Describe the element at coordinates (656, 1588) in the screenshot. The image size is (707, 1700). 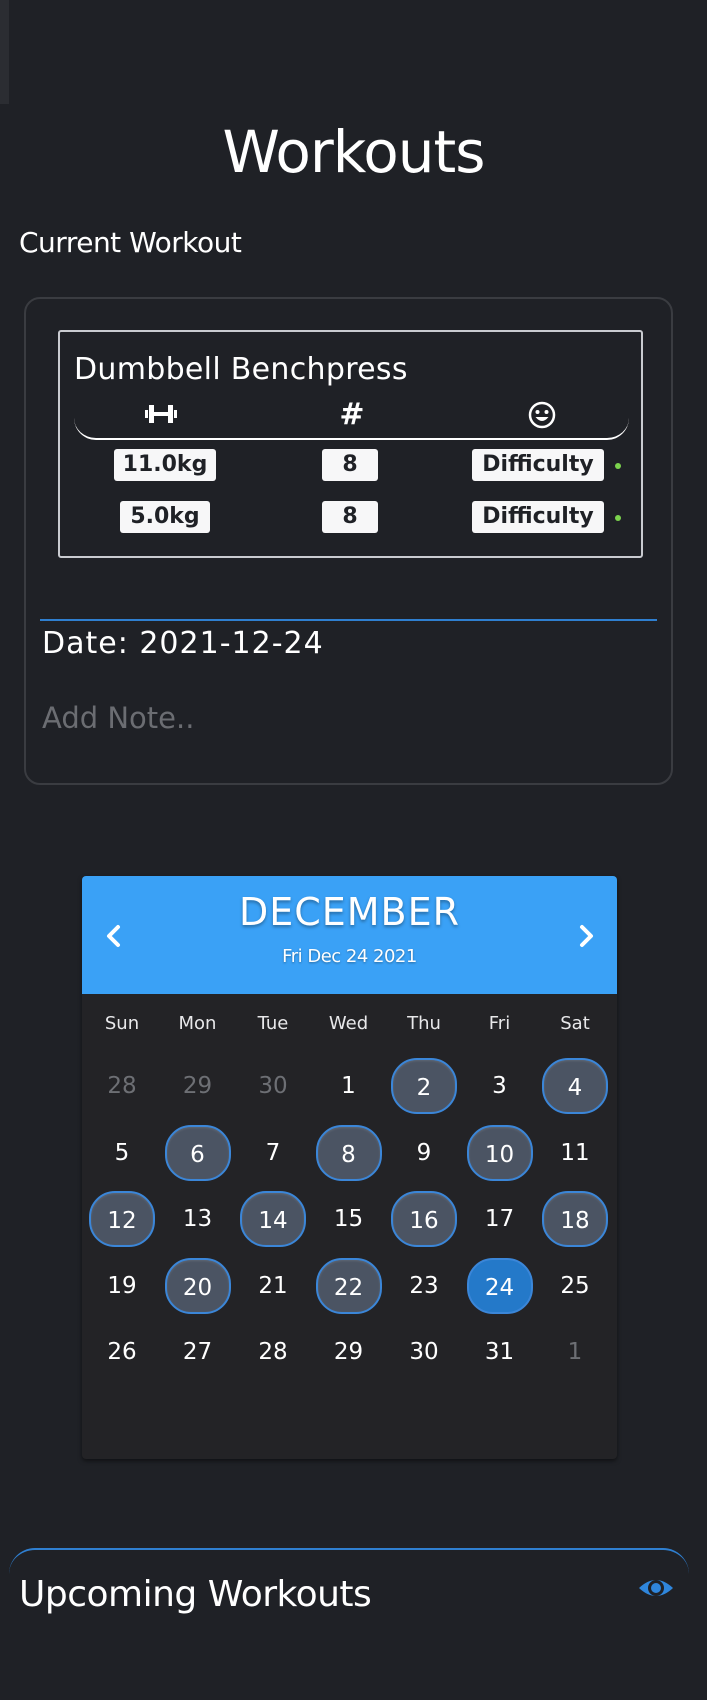
I see `eye-icon` at that location.